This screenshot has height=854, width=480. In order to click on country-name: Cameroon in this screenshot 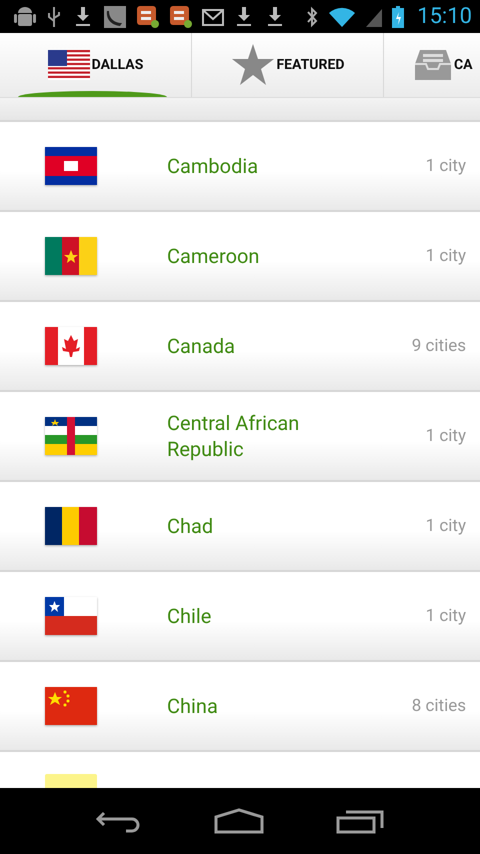, I will do `click(213, 256)`.